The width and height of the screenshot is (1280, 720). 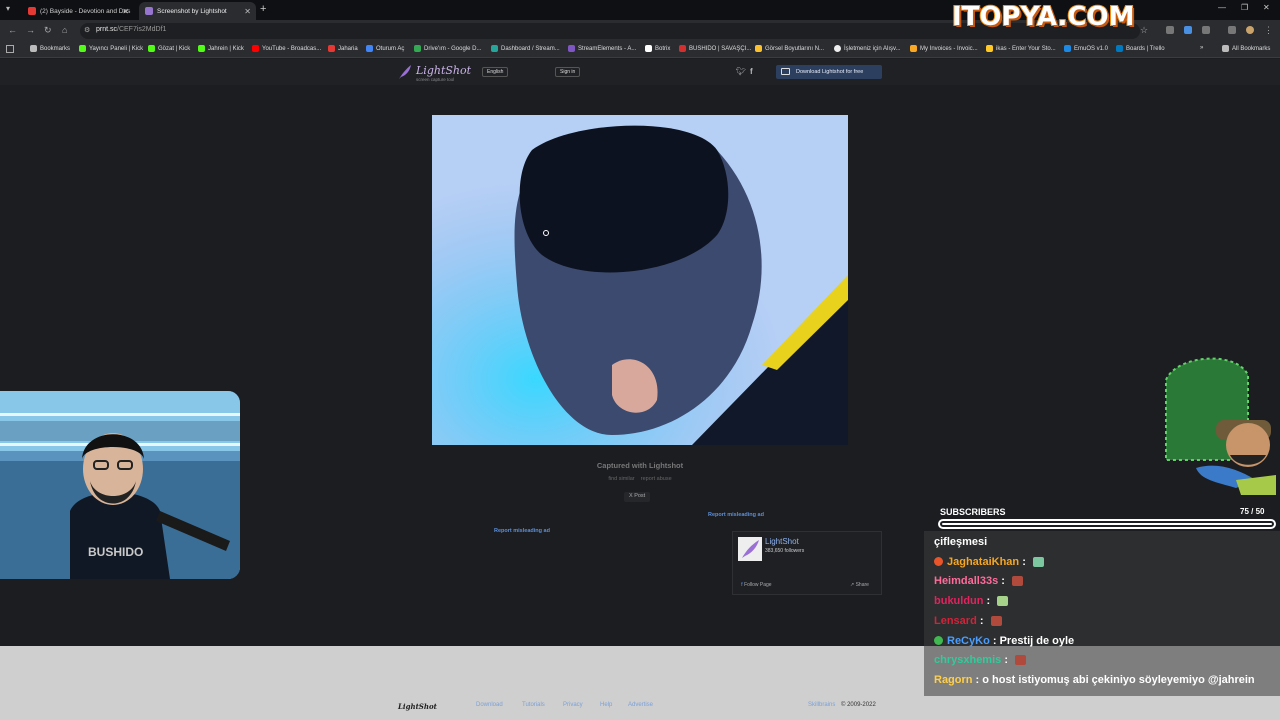 What do you see at coordinates (1201, 48) in the screenshot?
I see `more-bookmarks-icon: »` at bounding box center [1201, 48].